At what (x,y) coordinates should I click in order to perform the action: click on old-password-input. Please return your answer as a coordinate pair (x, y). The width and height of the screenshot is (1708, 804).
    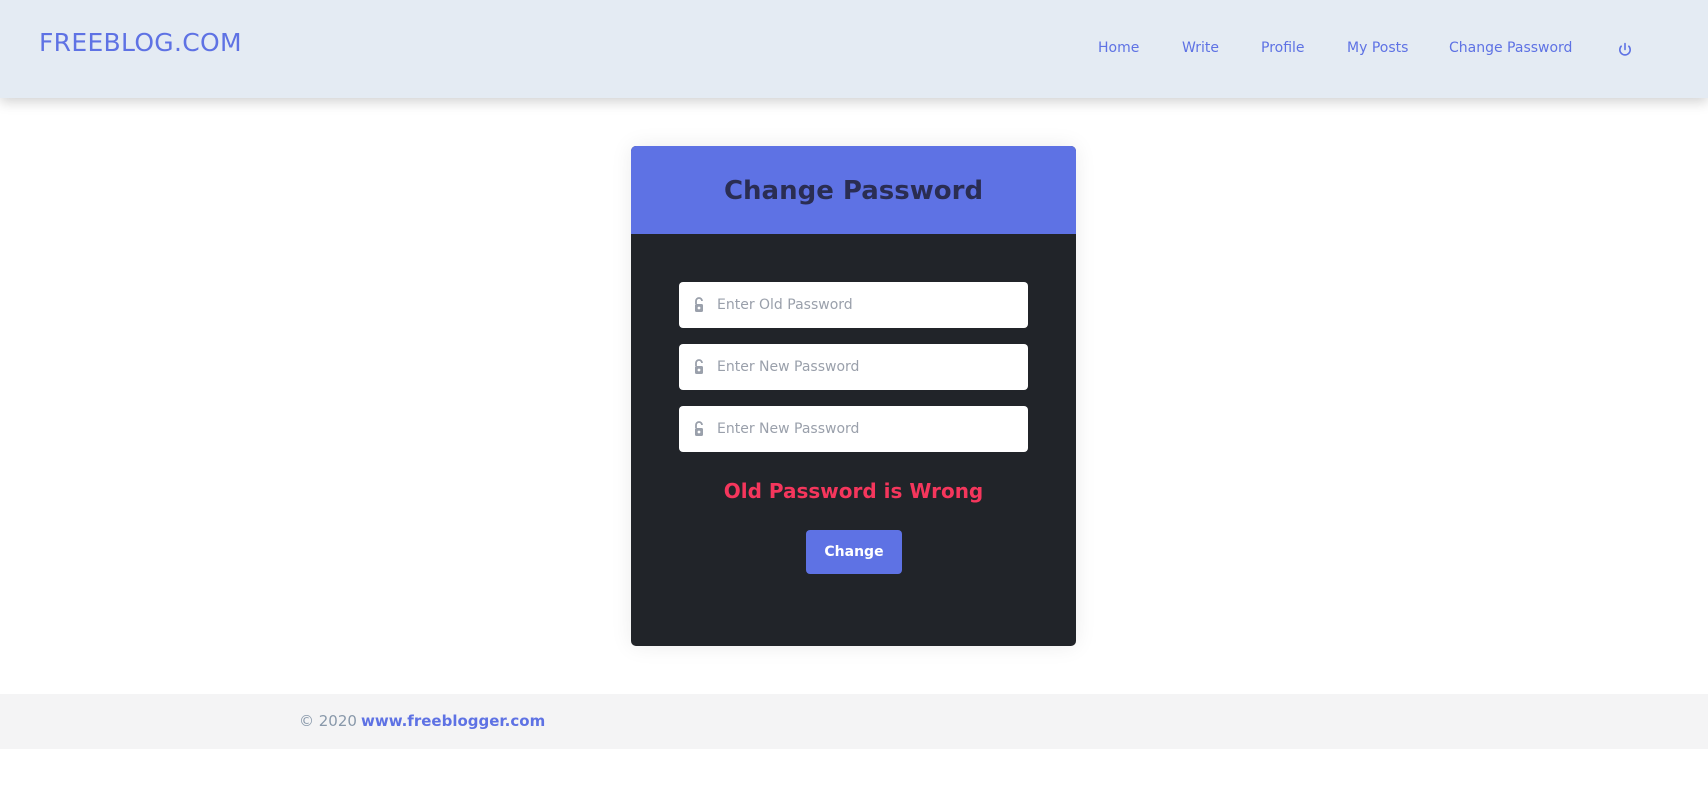
    Looking at the image, I should click on (865, 305).